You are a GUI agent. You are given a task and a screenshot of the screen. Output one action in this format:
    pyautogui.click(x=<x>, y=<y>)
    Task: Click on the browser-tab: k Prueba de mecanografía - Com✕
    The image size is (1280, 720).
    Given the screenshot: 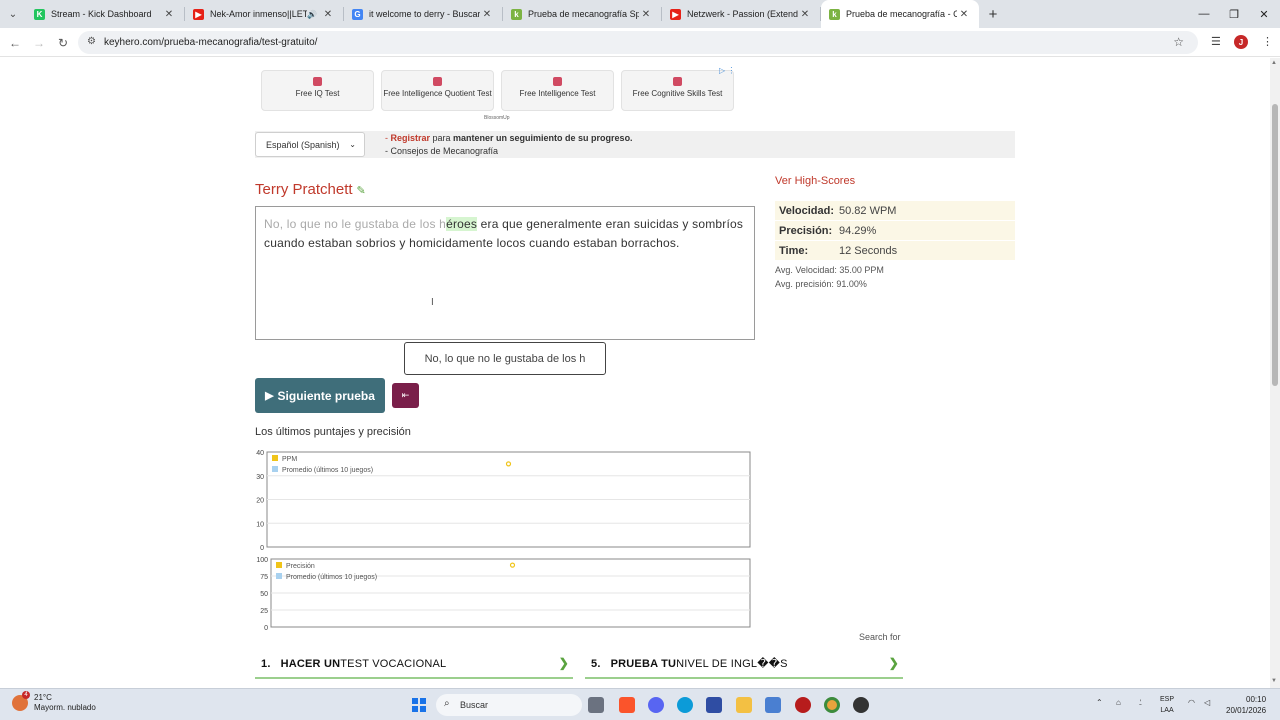 What is the action you would take?
    pyautogui.click(x=900, y=14)
    